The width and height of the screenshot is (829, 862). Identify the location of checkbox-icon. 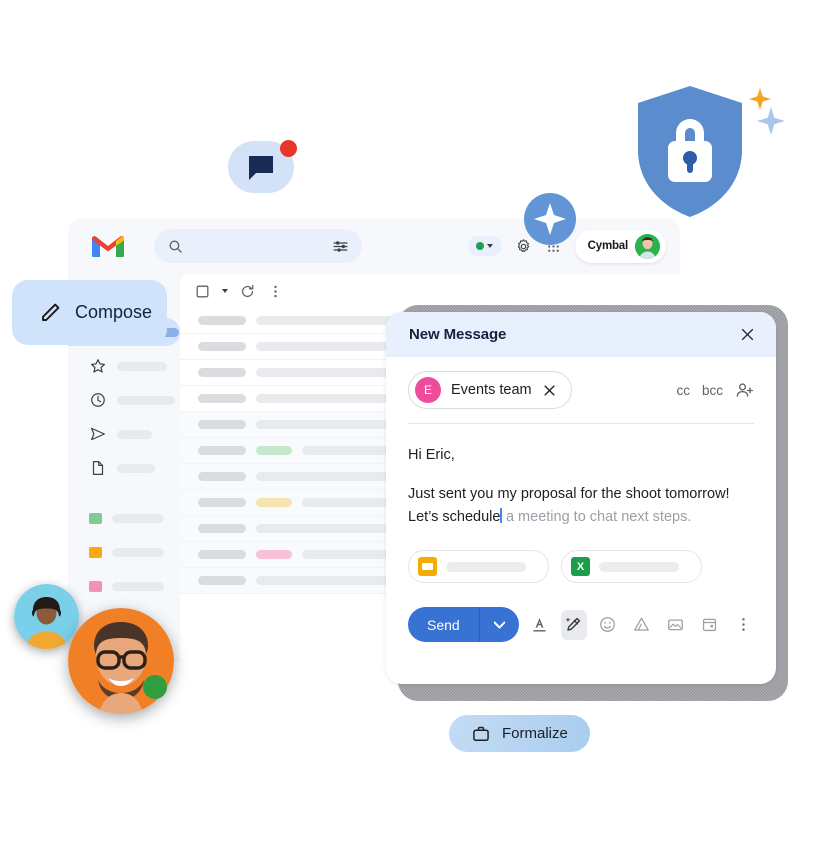
(202, 291).